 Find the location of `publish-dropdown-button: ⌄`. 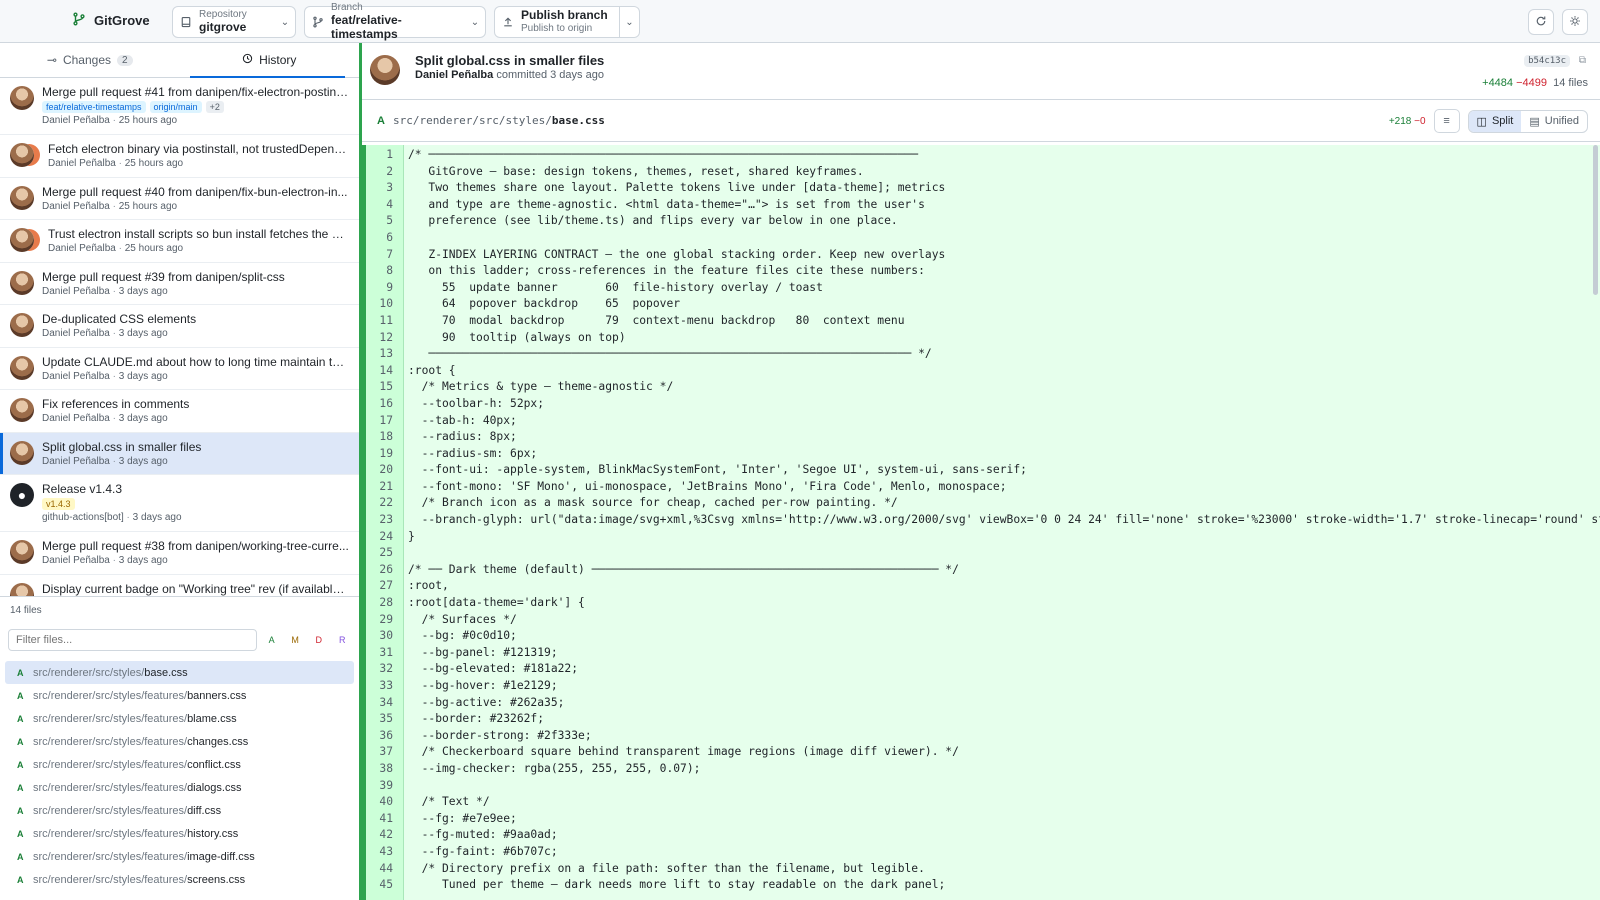

publish-dropdown-button: ⌄ is located at coordinates (629, 22).